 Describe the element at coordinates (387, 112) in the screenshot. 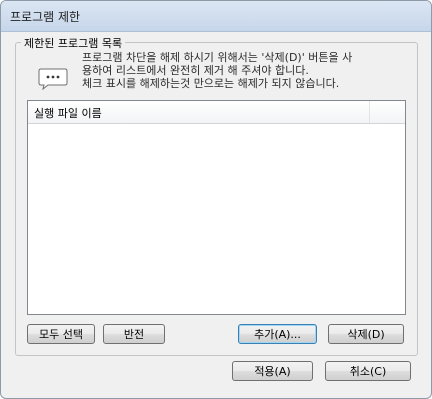

I see `column-header-filler` at that location.